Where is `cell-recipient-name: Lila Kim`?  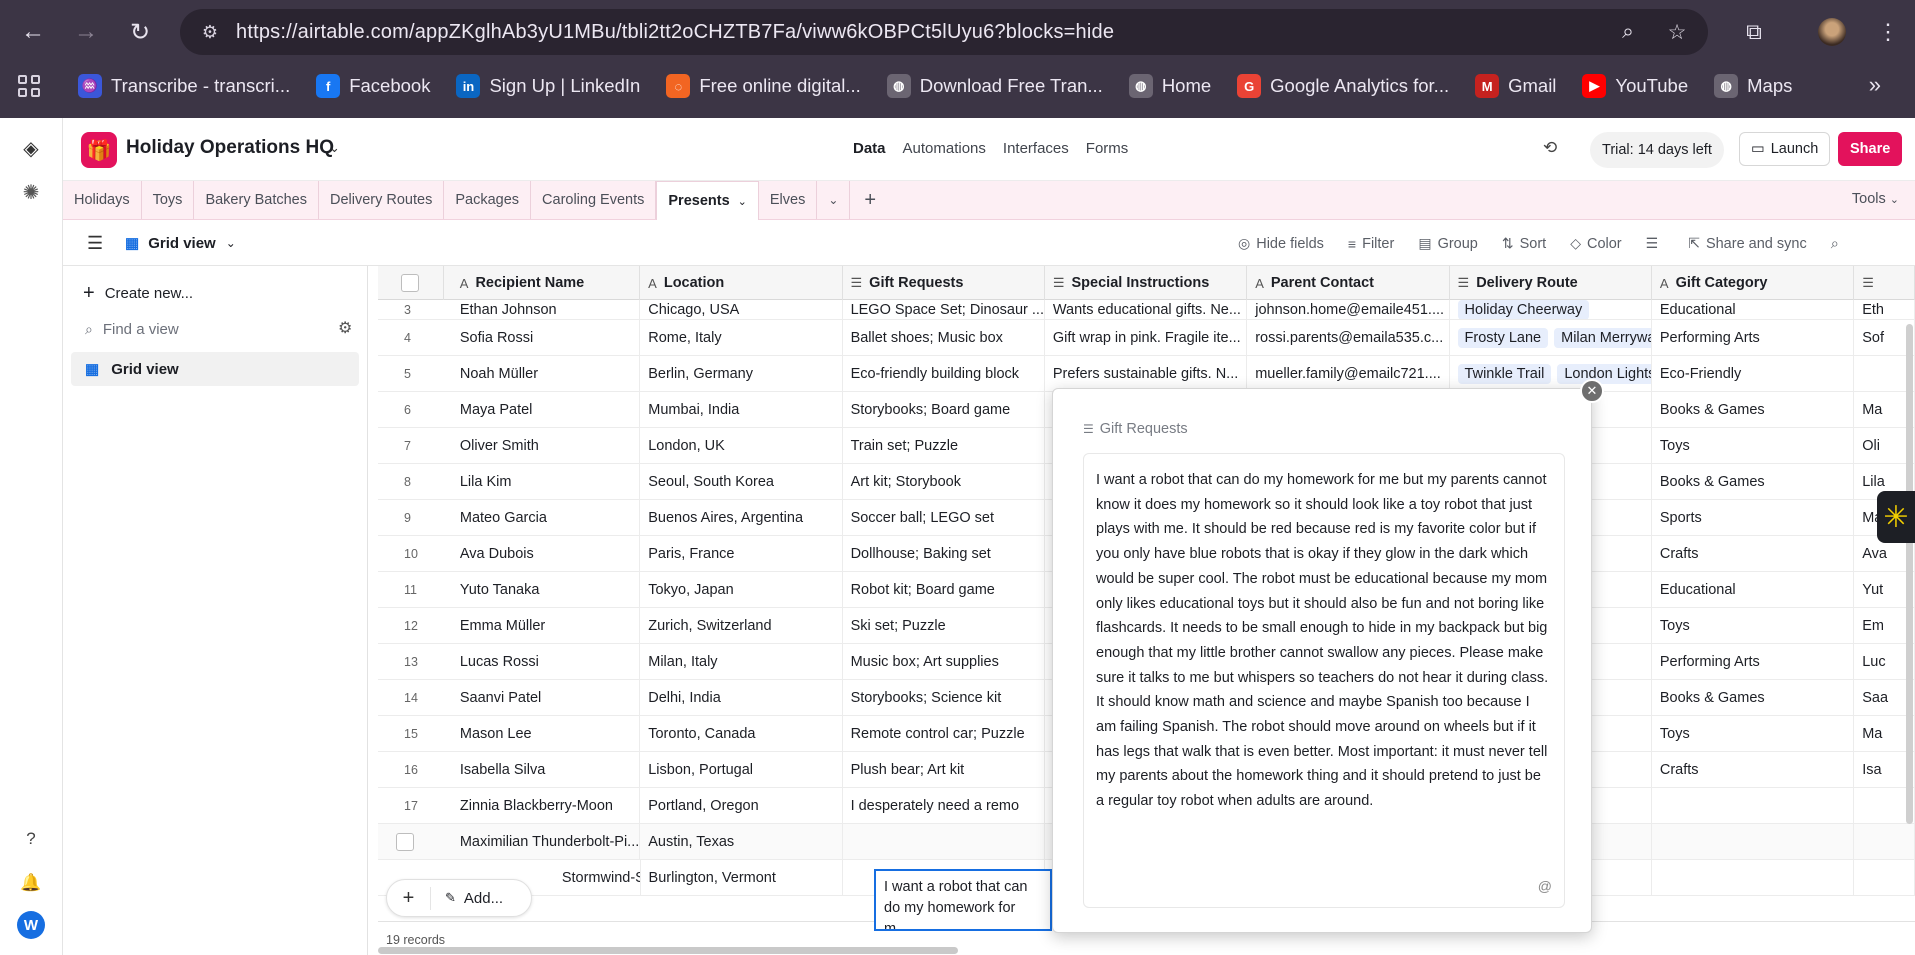
cell-recipient-name: Lila Kim is located at coordinates (542, 481).